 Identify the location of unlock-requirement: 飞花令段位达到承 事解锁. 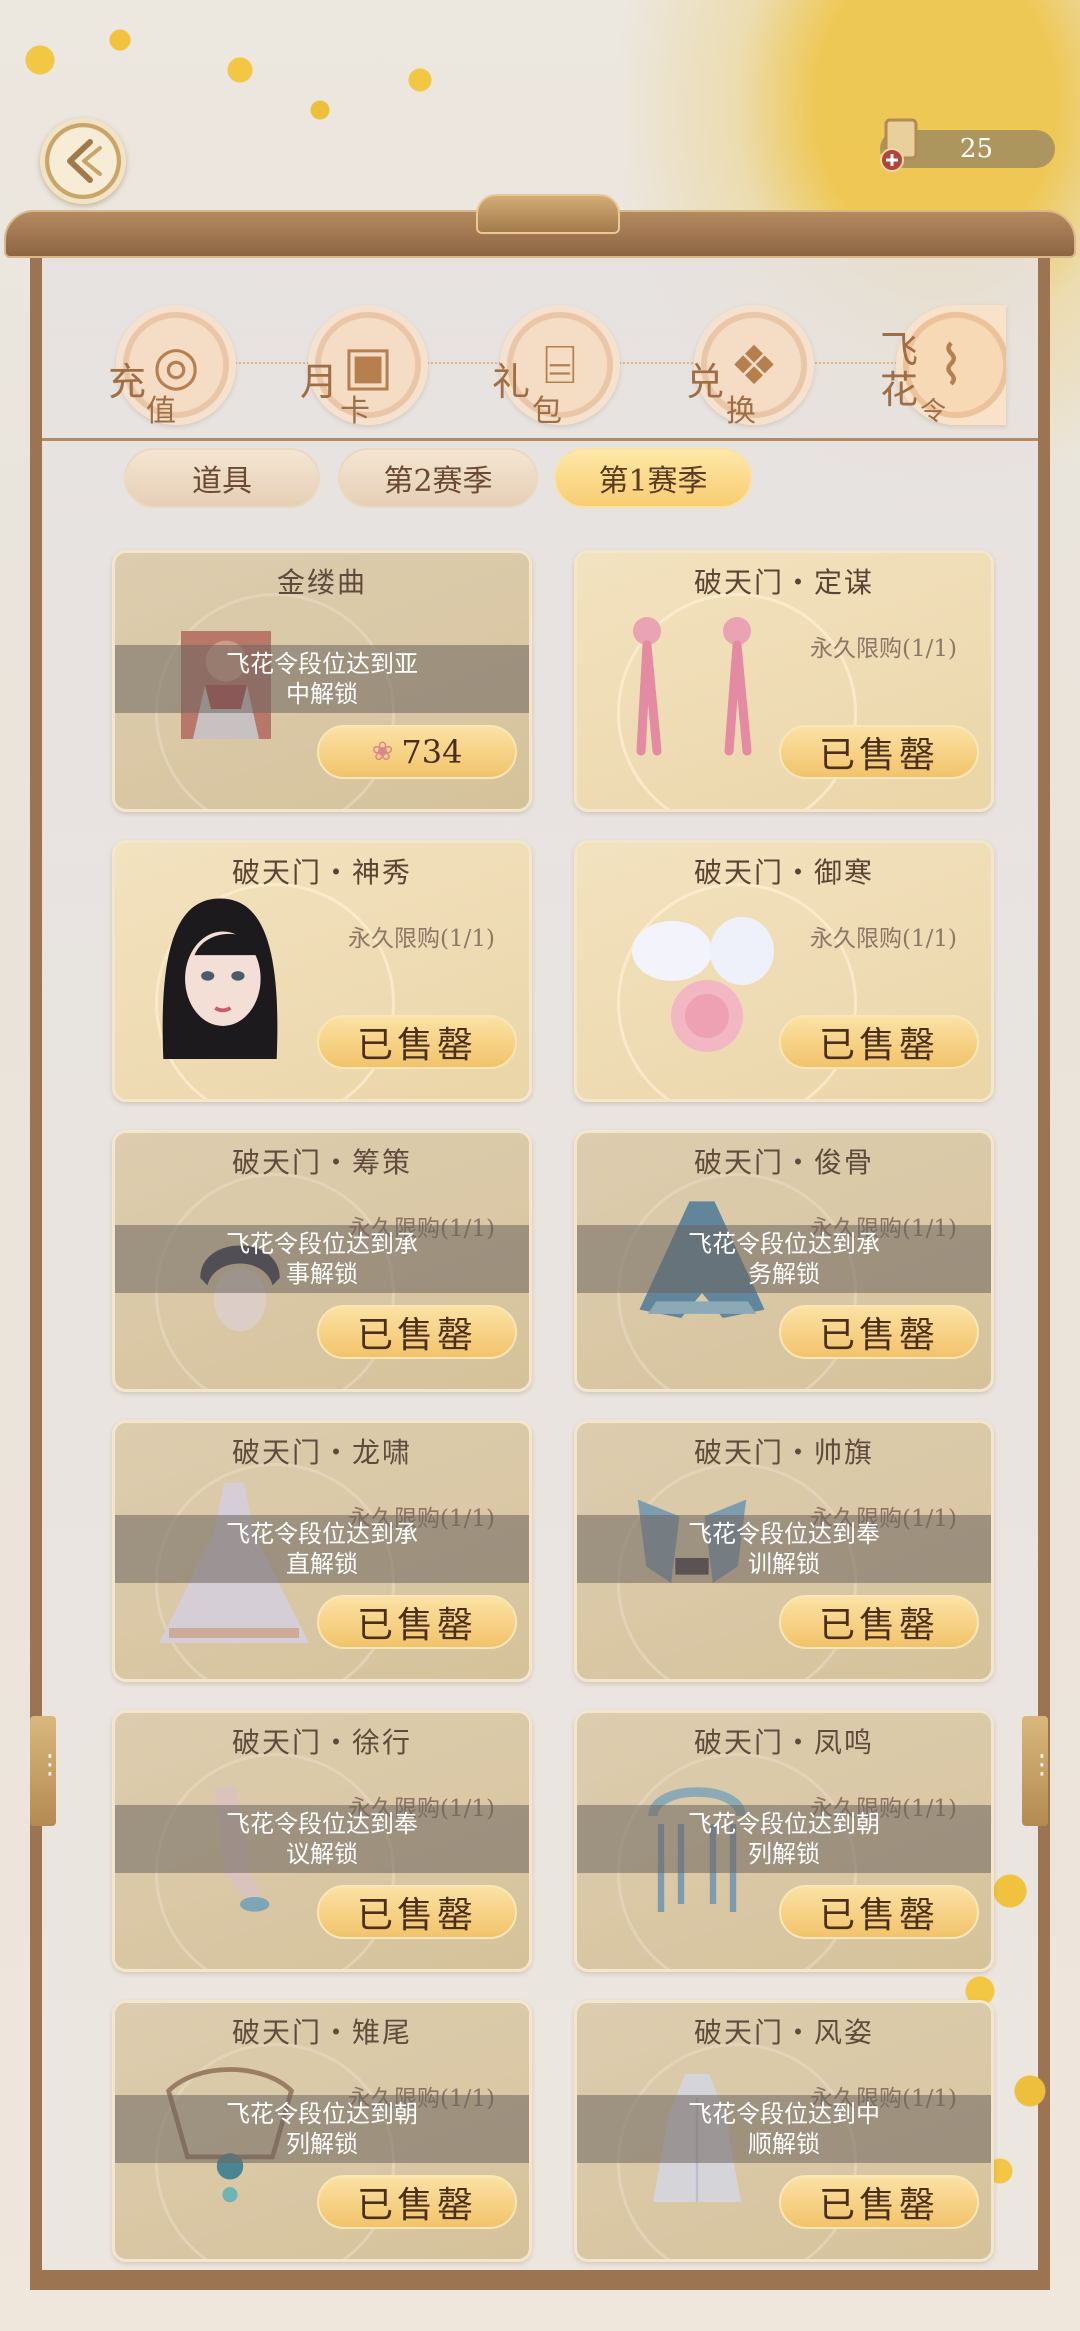
(322, 1259).